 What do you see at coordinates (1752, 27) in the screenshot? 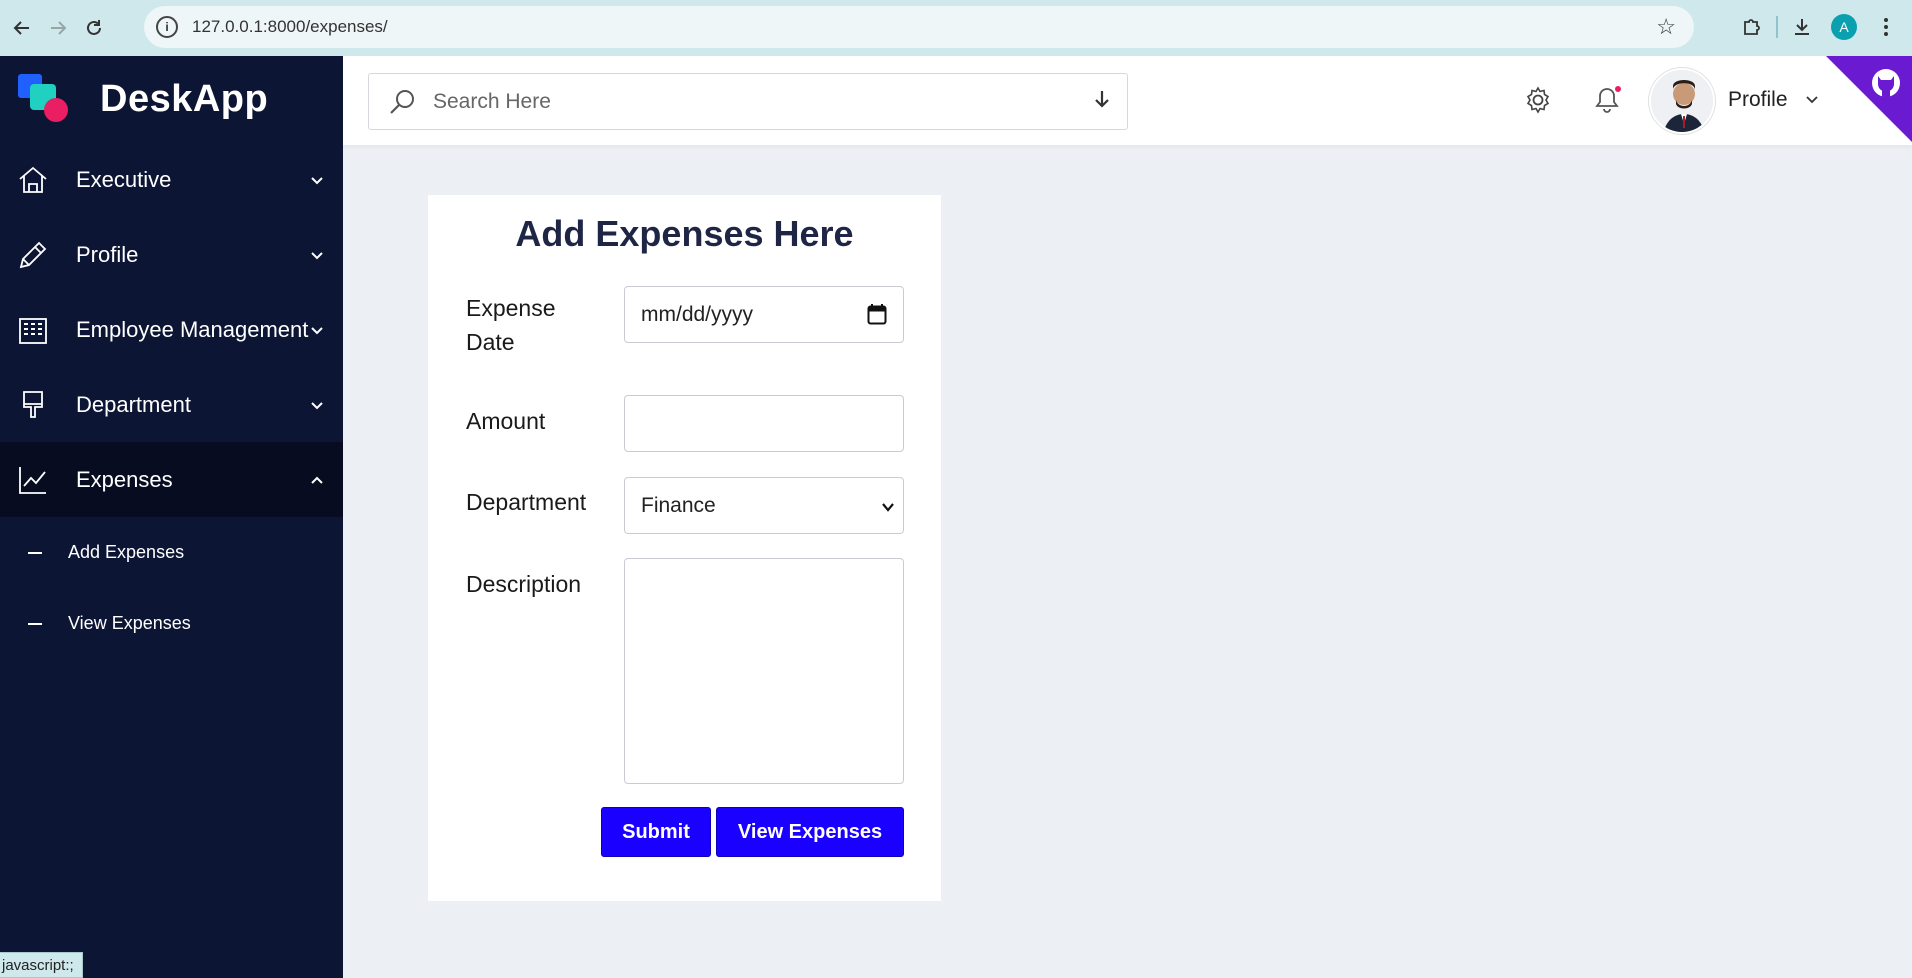
I see `extensions-icon` at bounding box center [1752, 27].